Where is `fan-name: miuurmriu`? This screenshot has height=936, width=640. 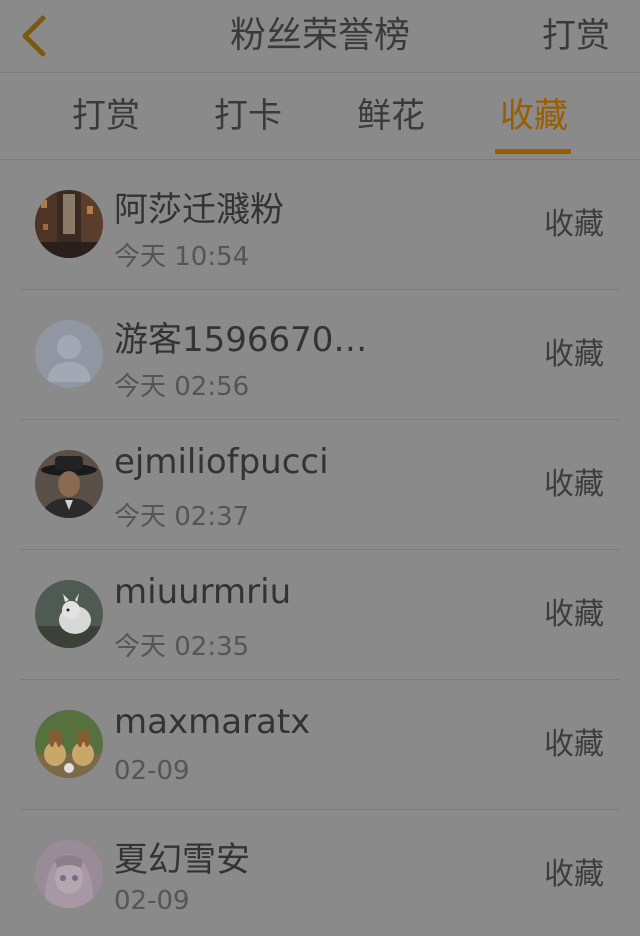 fan-name: miuurmriu is located at coordinates (203, 592).